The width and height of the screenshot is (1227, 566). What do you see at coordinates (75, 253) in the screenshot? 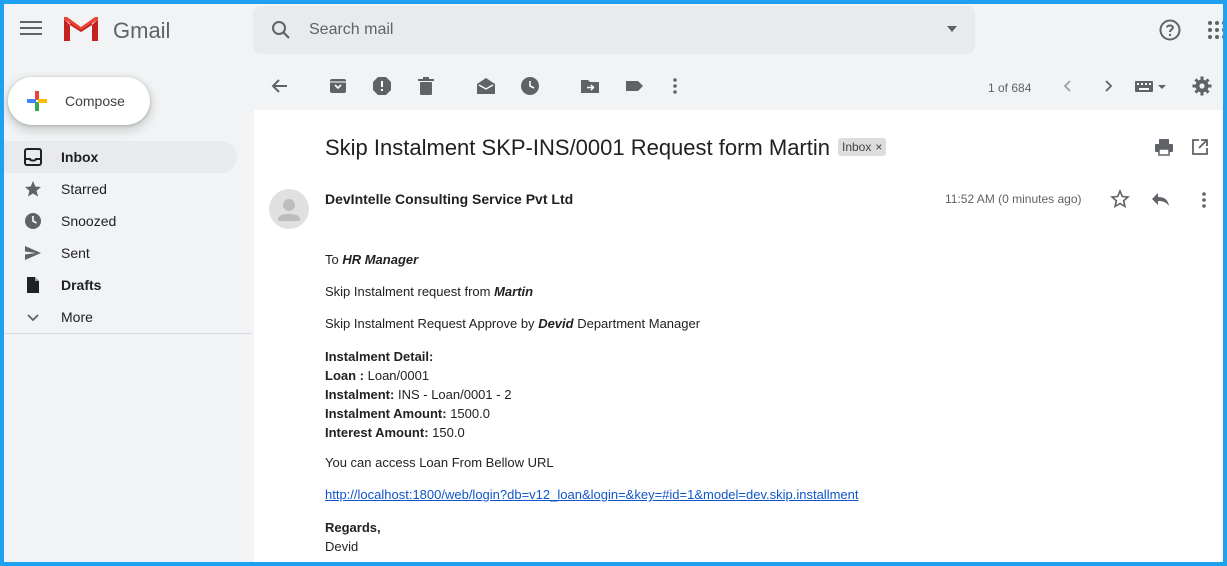
I see `sidebar-item-label: Sent` at bounding box center [75, 253].